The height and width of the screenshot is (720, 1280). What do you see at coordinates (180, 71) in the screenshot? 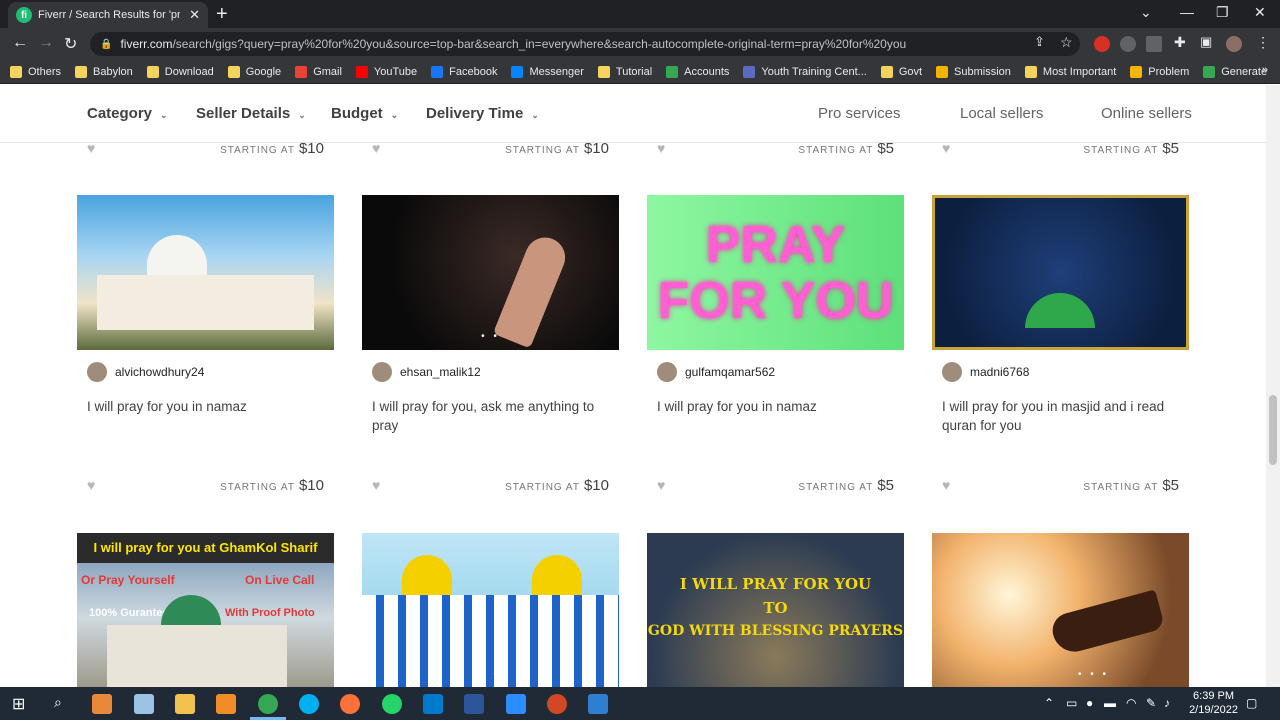
I see `bookmark-item: Download` at bounding box center [180, 71].